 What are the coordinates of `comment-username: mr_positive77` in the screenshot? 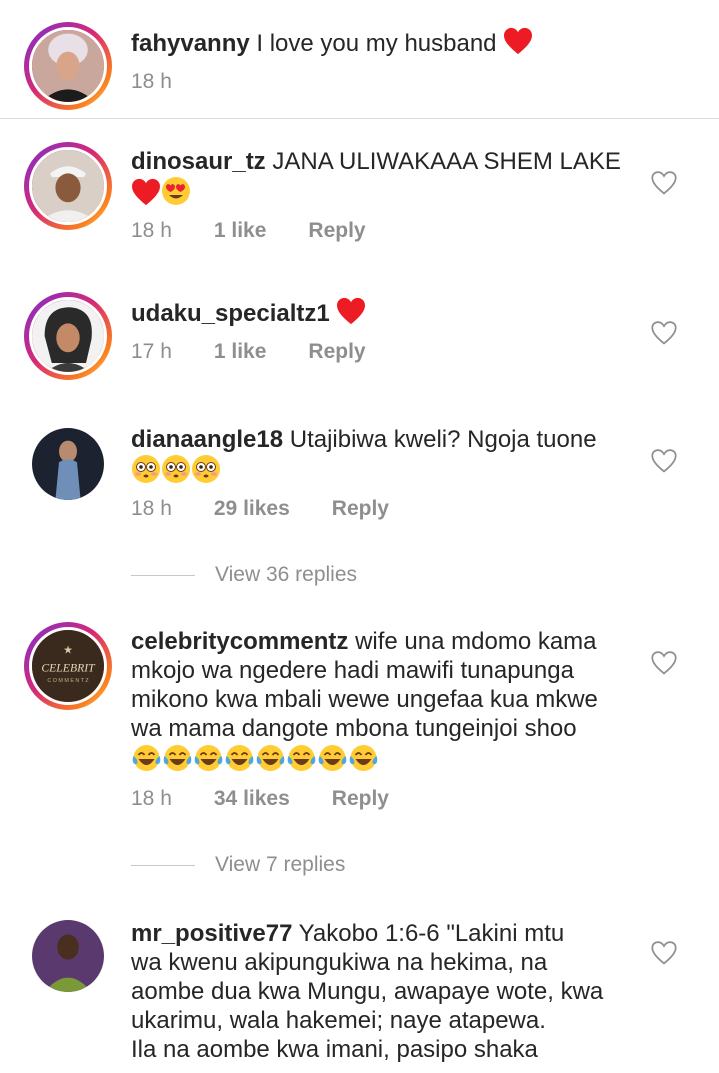 It's located at (211, 933).